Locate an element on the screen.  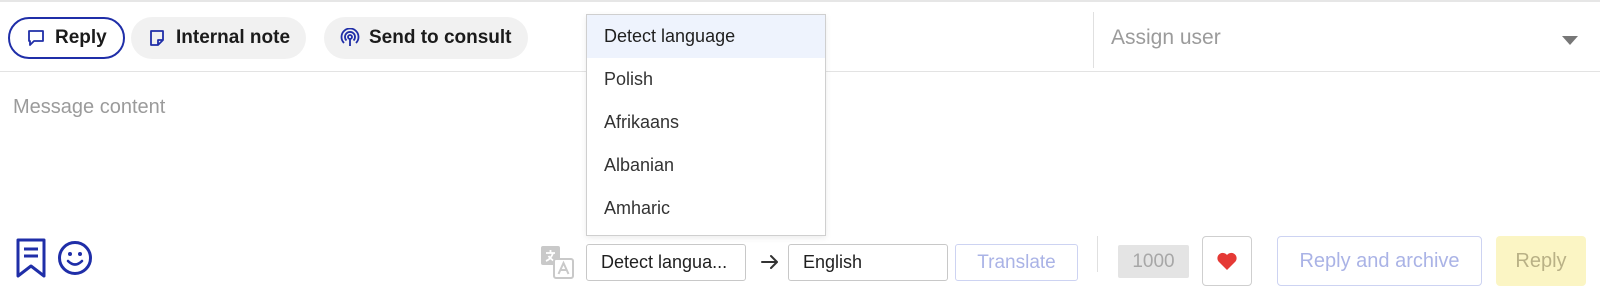
arrow-right-icon is located at coordinates (769, 262).